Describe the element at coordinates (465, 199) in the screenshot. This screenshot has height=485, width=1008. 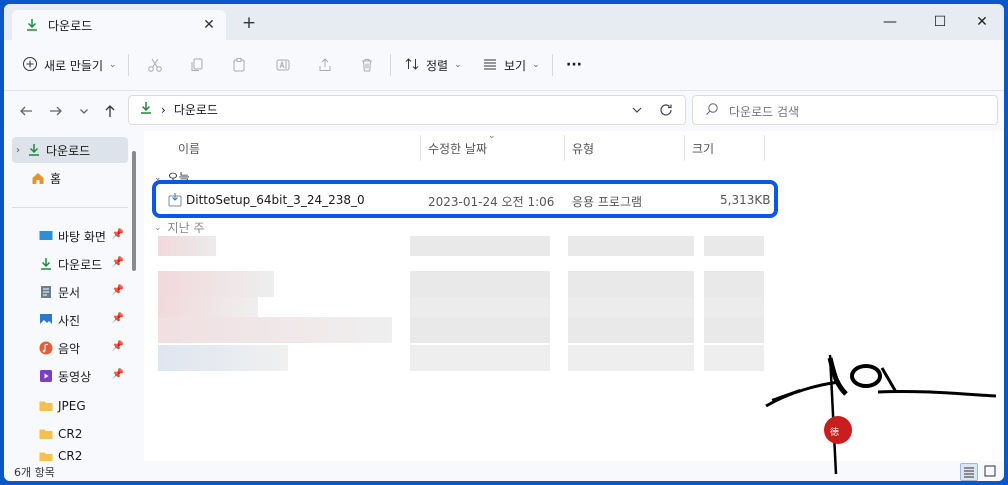
I see `selection-highlight-box` at that location.